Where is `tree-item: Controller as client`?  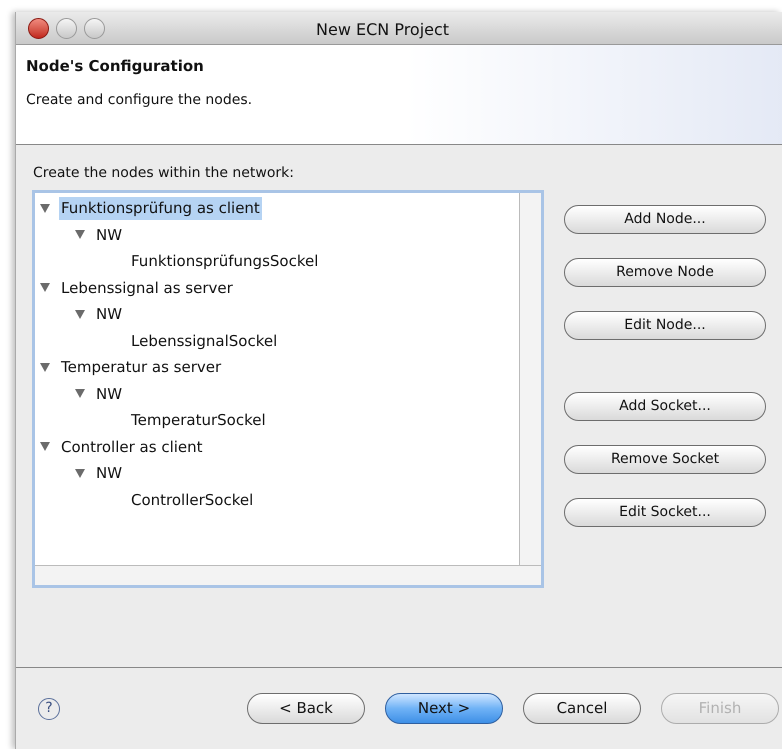 tree-item: Controller as client is located at coordinates (132, 447).